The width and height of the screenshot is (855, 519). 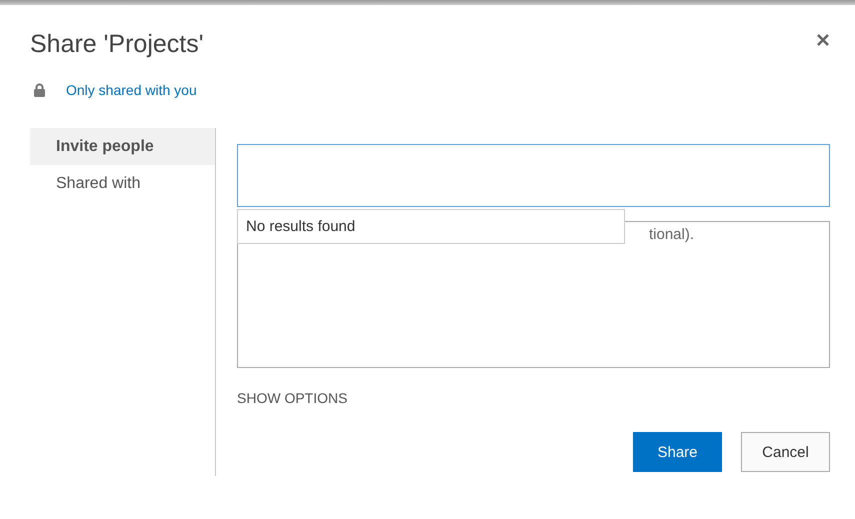 What do you see at coordinates (671, 234) in the screenshot?
I see `message-placeholder: tional).` at bounding box center [671, 234].